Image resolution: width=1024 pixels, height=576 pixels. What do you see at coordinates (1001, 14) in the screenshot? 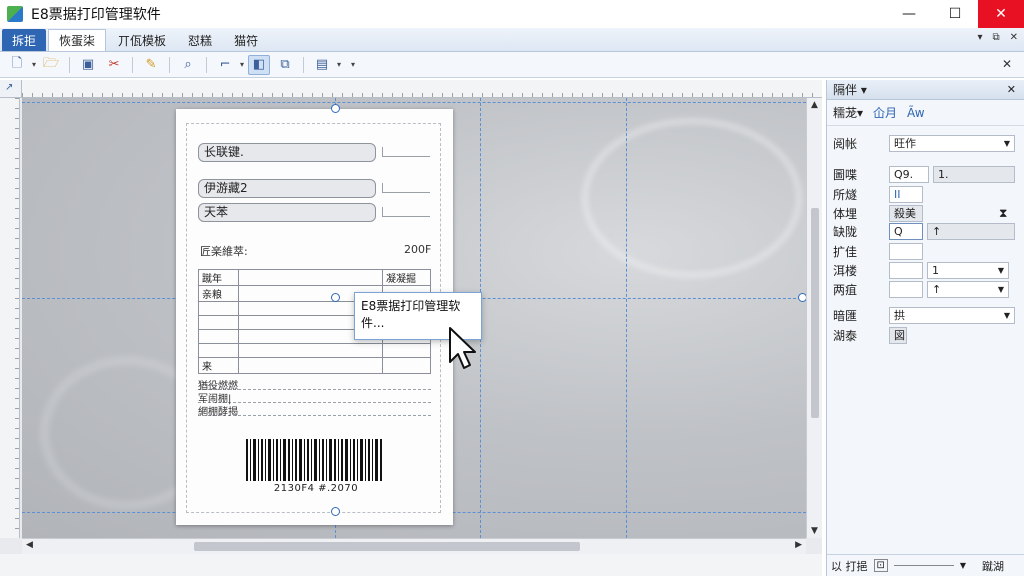
I see `close-button: ✕` at bounding box center [1001, 14].